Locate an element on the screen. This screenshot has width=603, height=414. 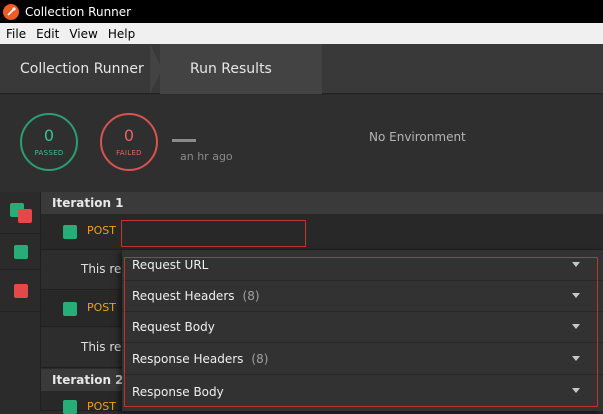
menu-file: File is located at coordinates (16, 34).